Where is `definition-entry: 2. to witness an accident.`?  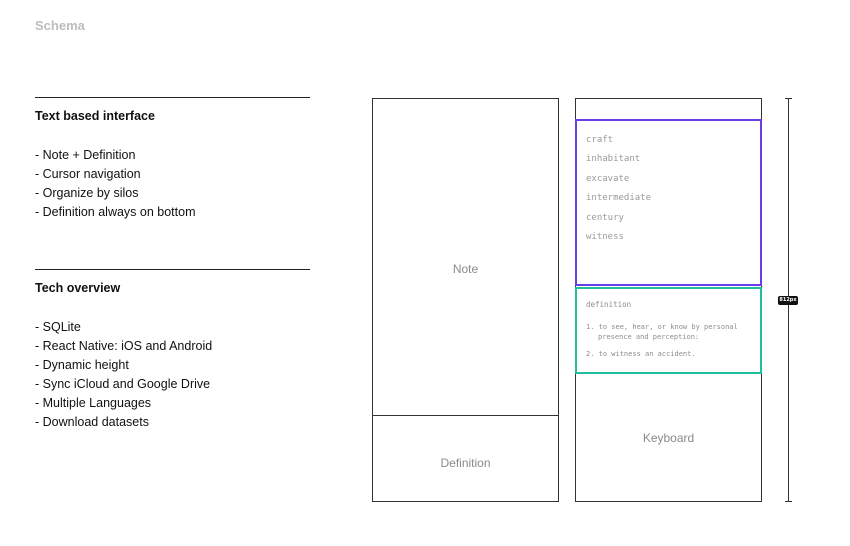
definition-entry: 2. to witness an accident. is located at coordinates (641, 354).